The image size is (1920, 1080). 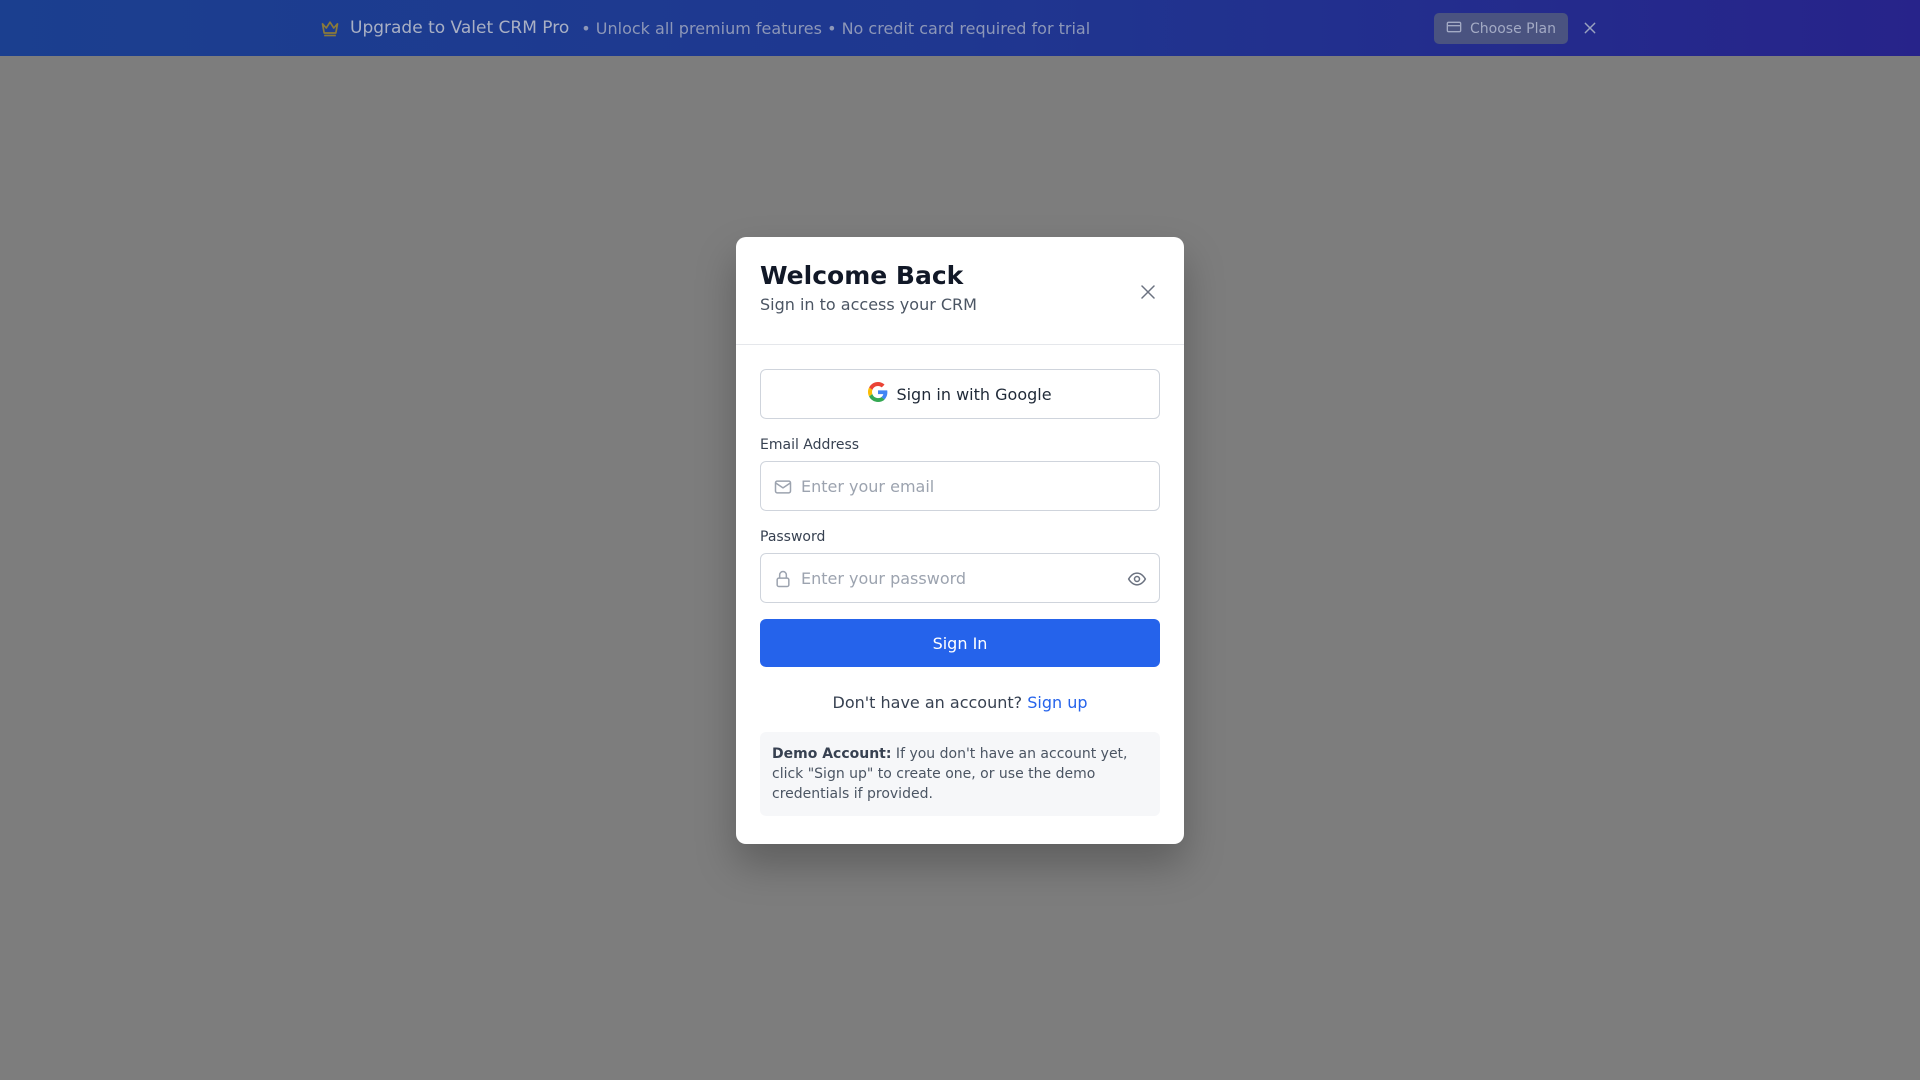 I want to click on password-input-wrapper, so click(x=960, y=578).